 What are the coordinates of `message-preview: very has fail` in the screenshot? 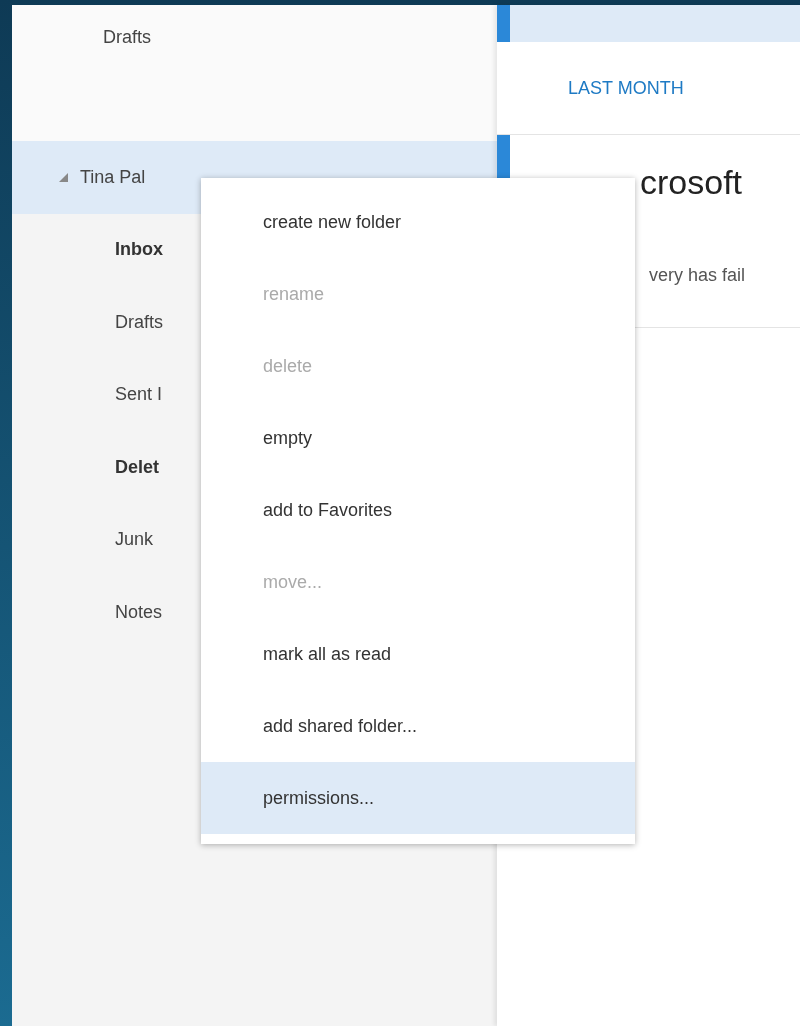 It's located at (697, 275).